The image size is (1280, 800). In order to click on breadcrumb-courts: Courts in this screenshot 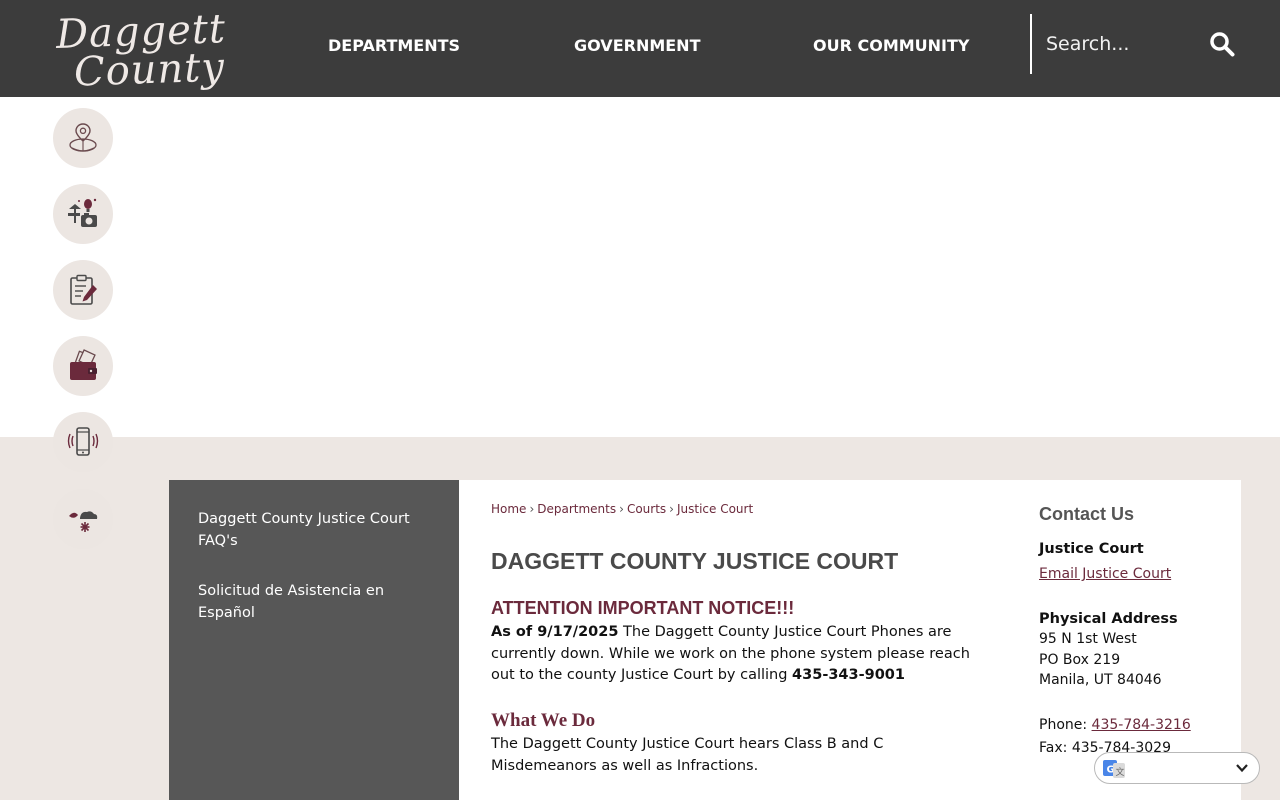, I will do `click(646, 509)`.